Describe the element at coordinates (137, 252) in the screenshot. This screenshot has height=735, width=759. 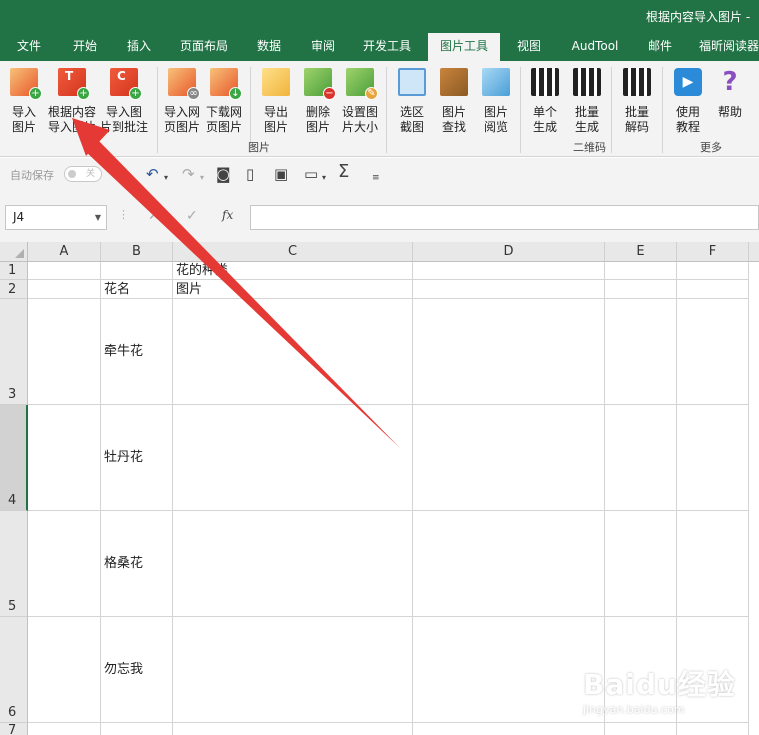
I see `column-header-b: B` at that location.